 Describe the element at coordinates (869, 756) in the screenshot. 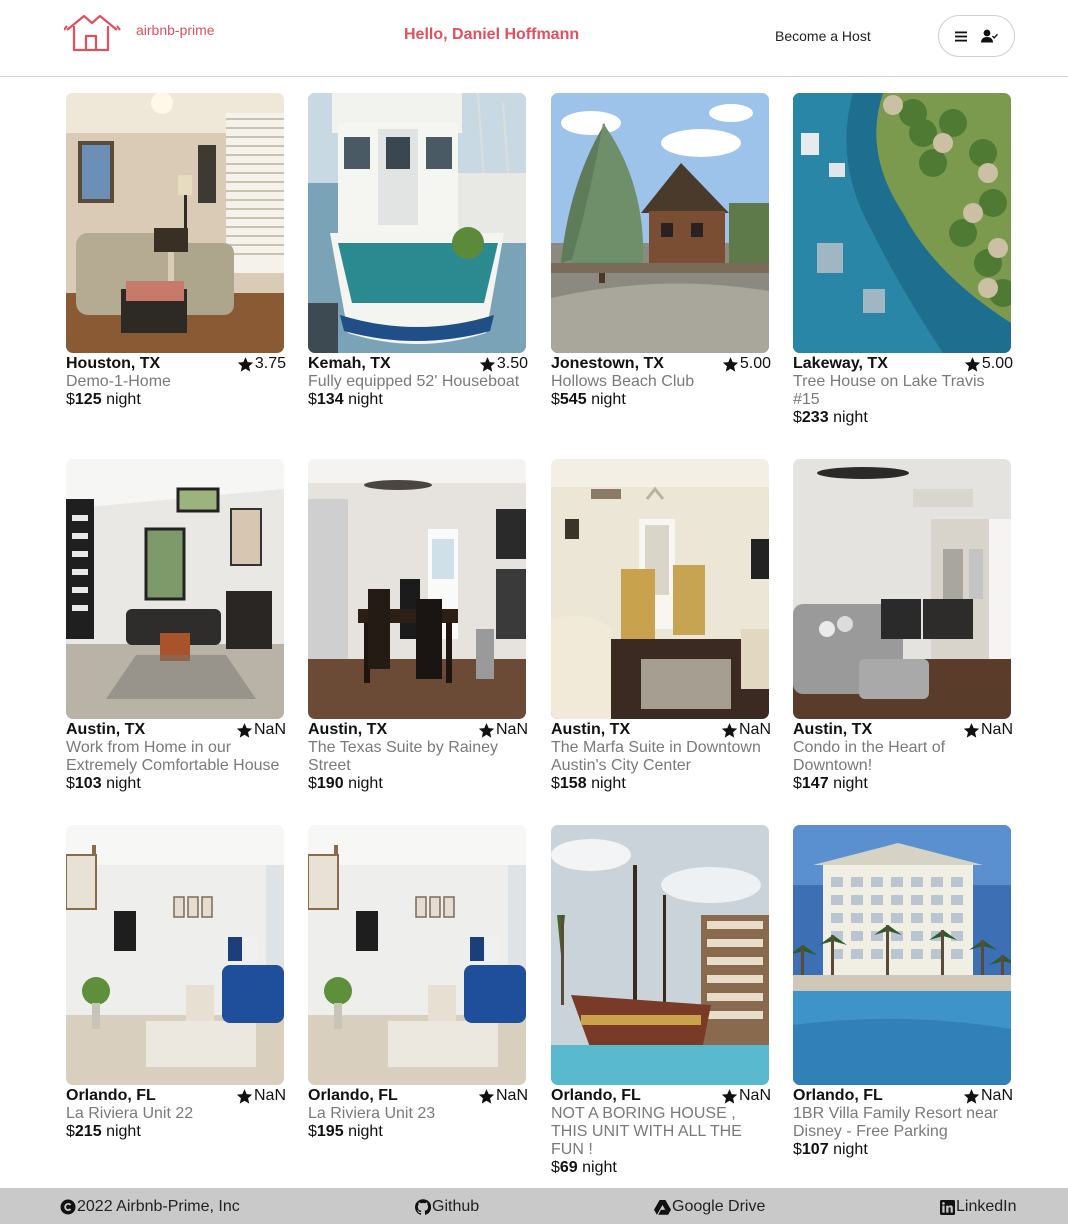

I see `listing-title: Condo in the Heart of Downtown!` at that location.